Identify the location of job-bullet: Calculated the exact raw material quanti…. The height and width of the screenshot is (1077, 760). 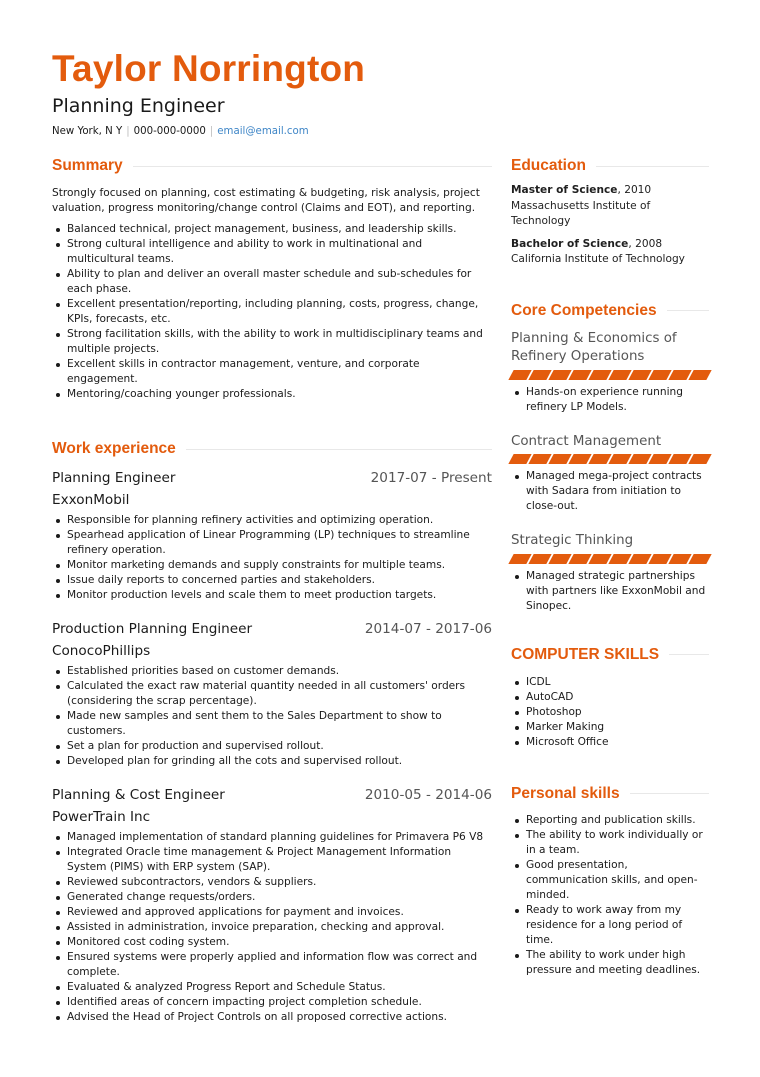
(272, 694).